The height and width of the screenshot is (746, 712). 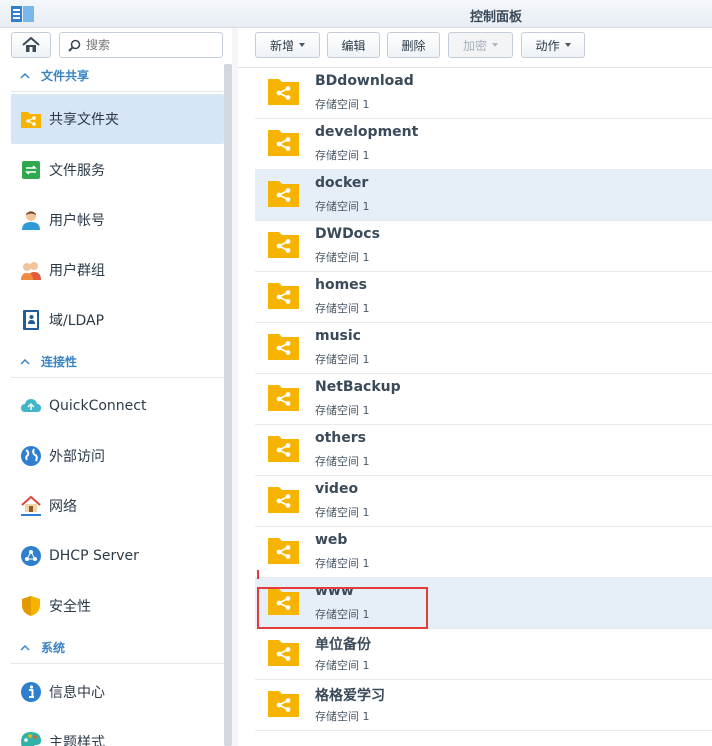 I want to click on folder-name: 格格爱学习, so click(x=350, y=696).